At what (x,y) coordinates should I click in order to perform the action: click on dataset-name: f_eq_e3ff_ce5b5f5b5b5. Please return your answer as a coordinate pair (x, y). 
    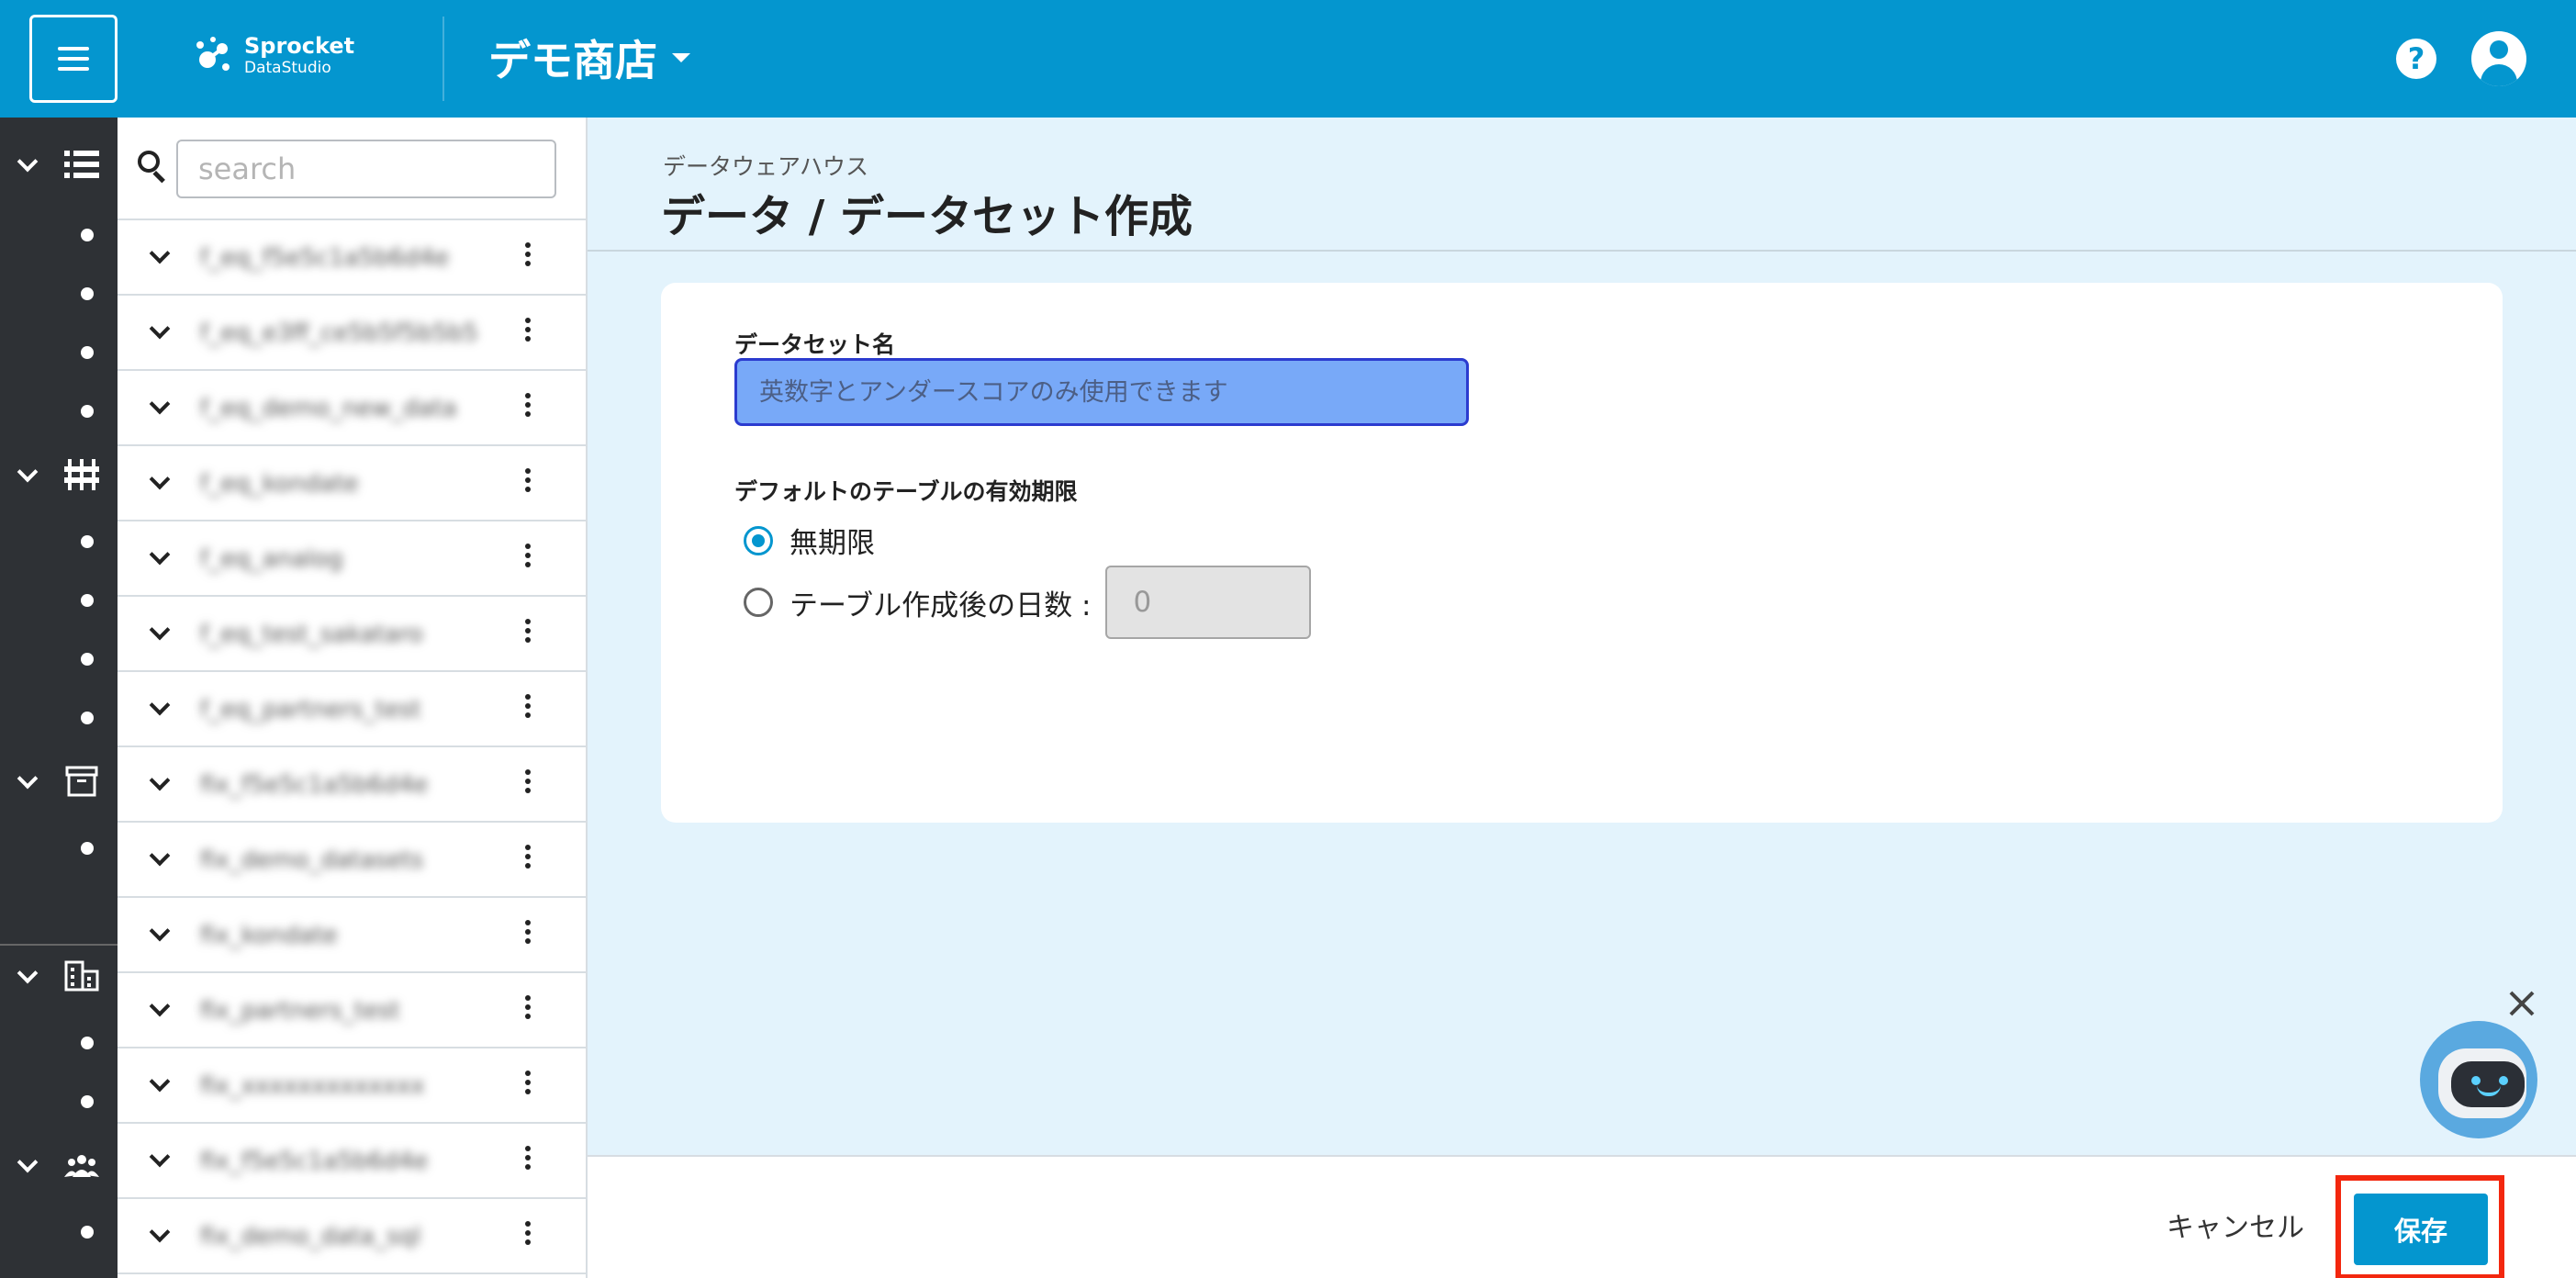
    Looking at the image, I should click on (351, 333).